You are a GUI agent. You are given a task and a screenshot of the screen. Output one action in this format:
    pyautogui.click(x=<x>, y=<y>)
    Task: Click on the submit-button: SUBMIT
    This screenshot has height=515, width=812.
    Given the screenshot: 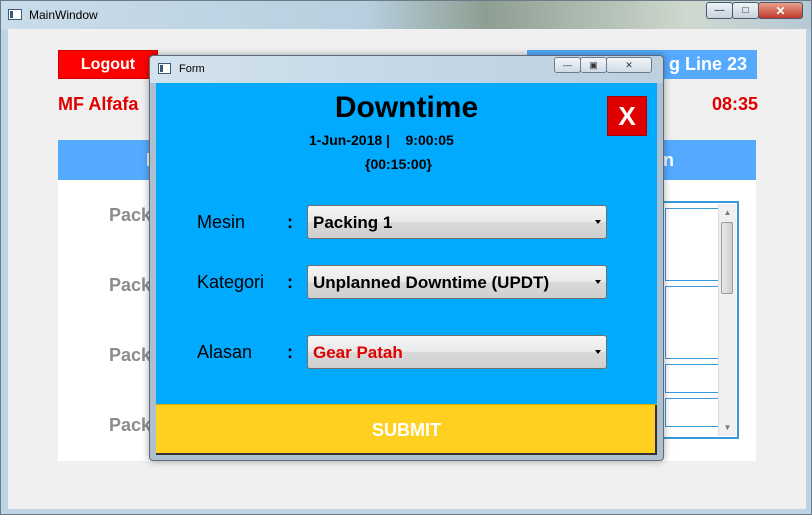 What is the action you would take?
    pyautogui.click(x=406, y=429)
    